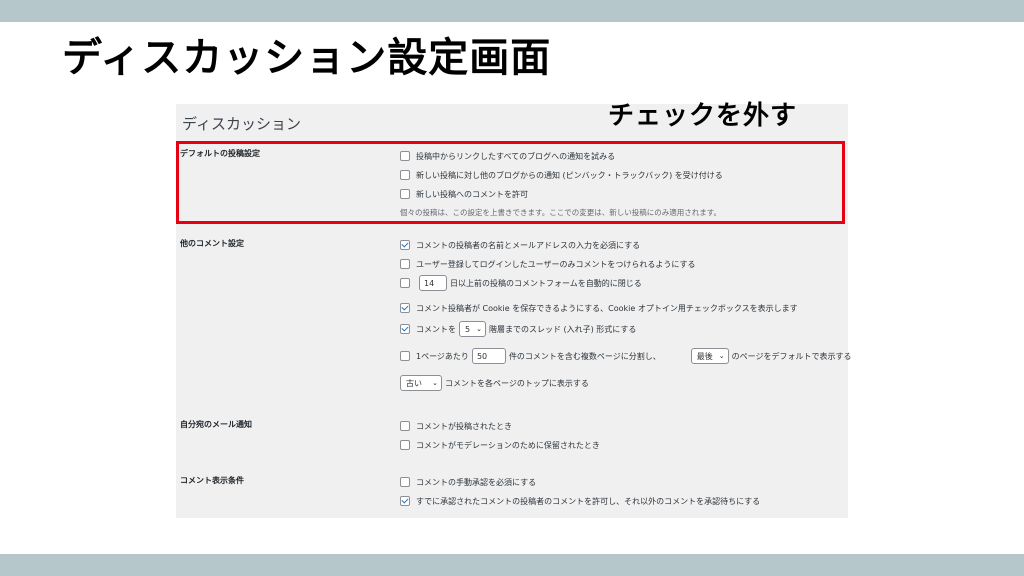 The image size is (1024, 576). What do you see at coordinates (216, 424) in the screenshot?
I see `section-label-email: 自分宛のメール通知` at bounding box center [216, 424].